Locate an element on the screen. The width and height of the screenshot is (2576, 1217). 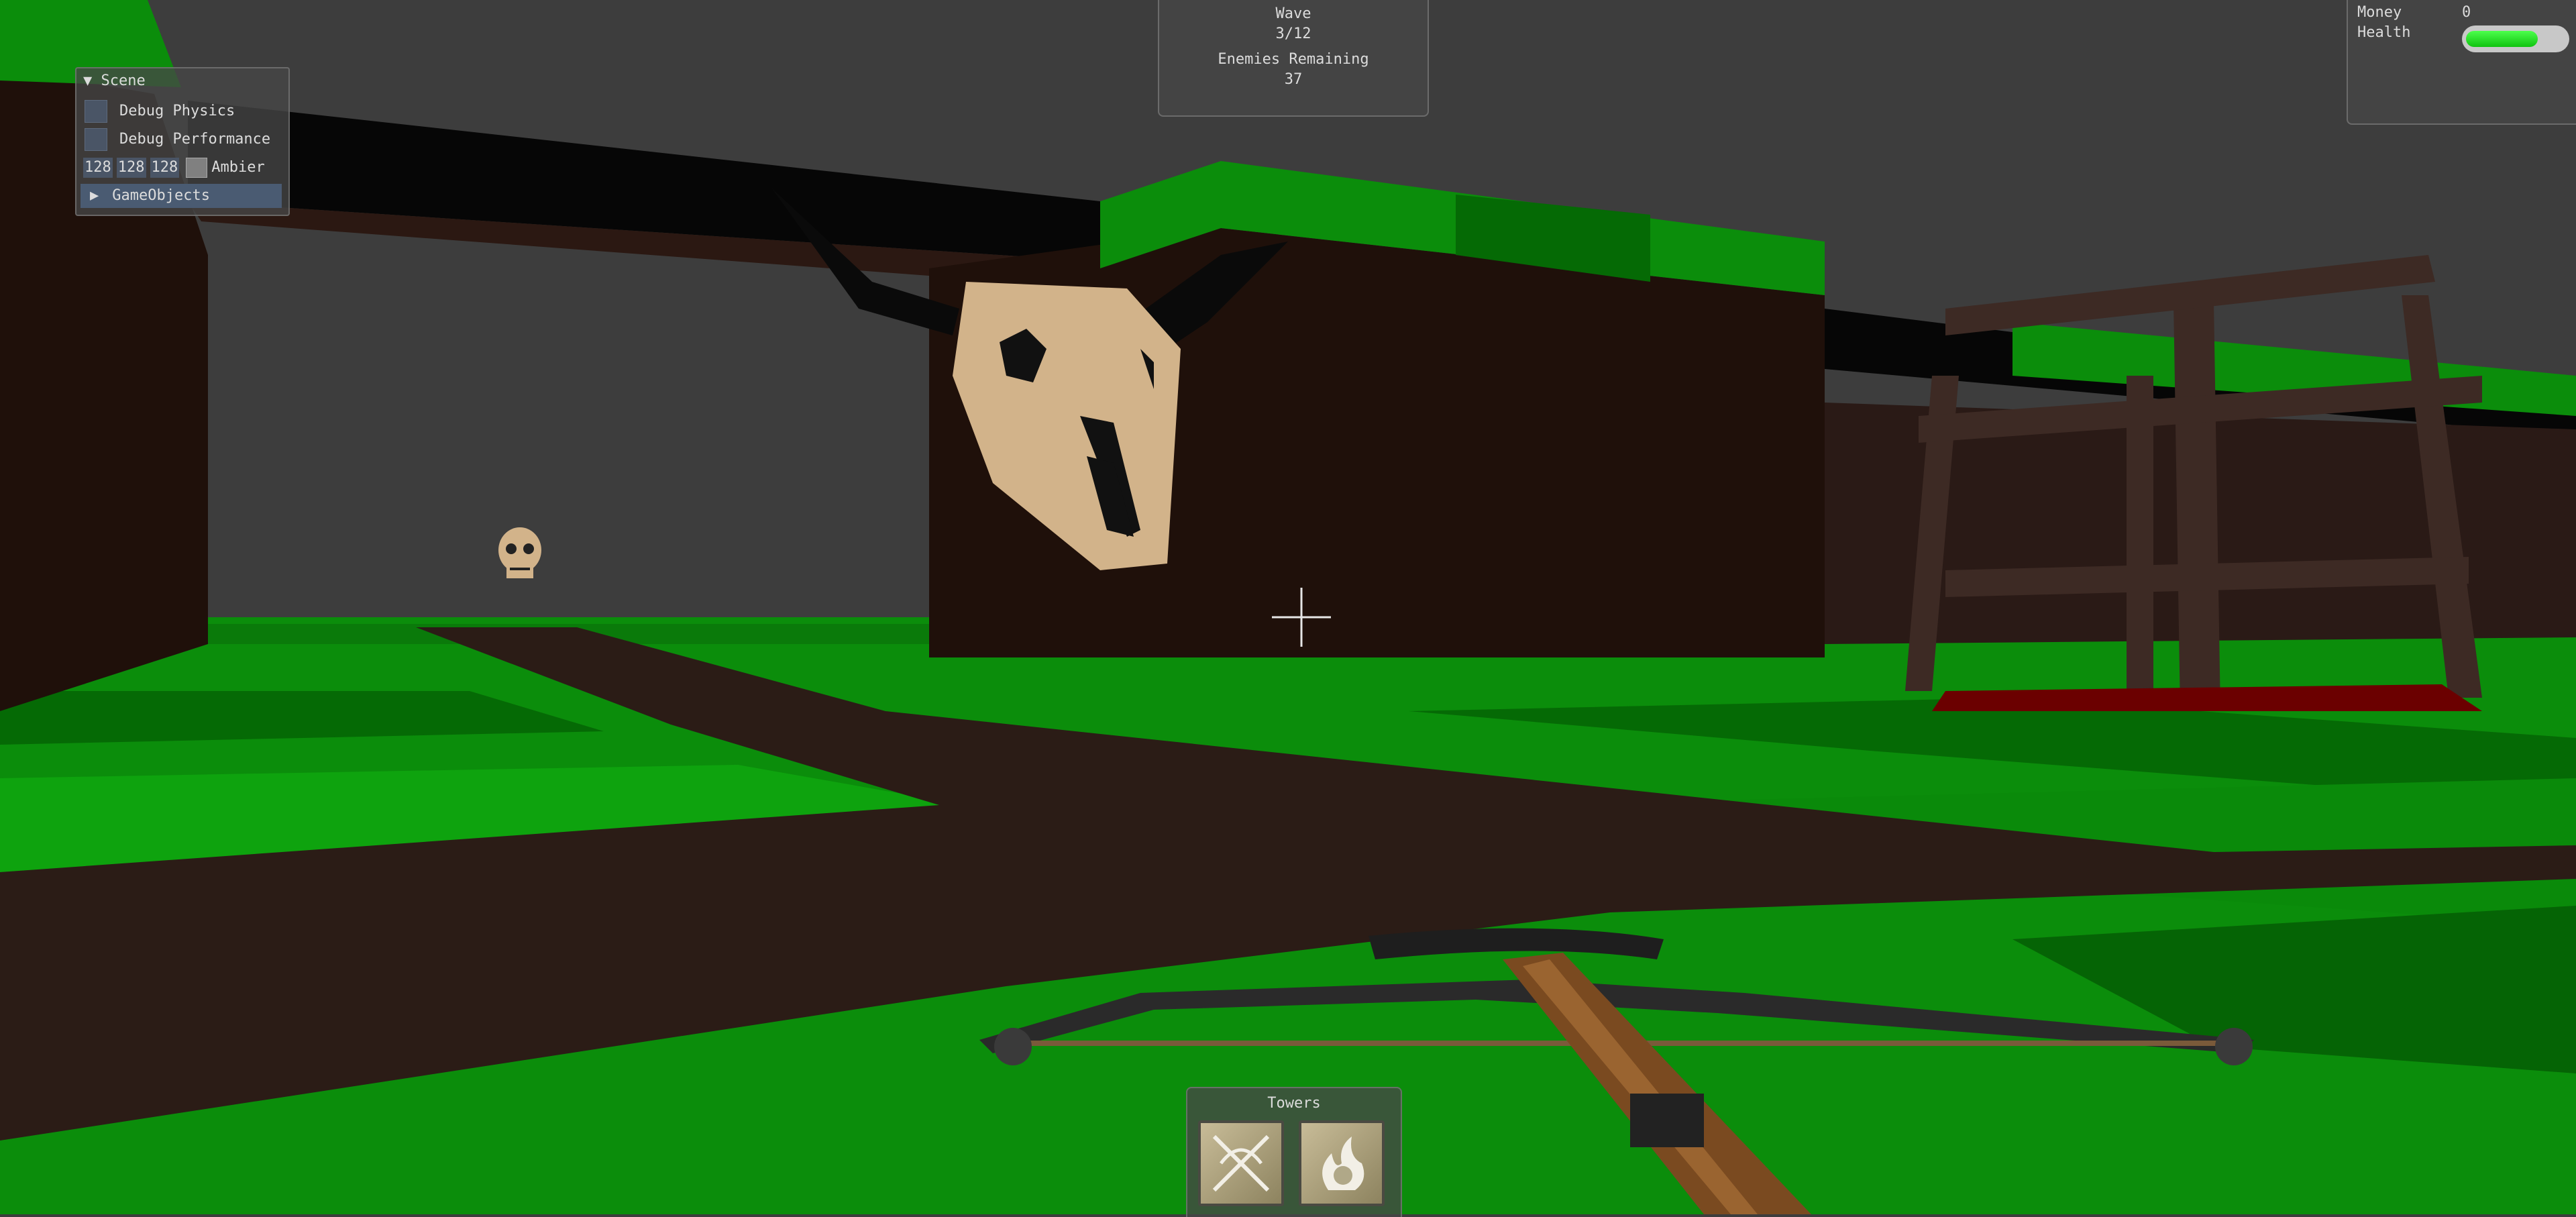
ambient-color-row: 128 128 128 Ambier is located at coordinates (174, 168).